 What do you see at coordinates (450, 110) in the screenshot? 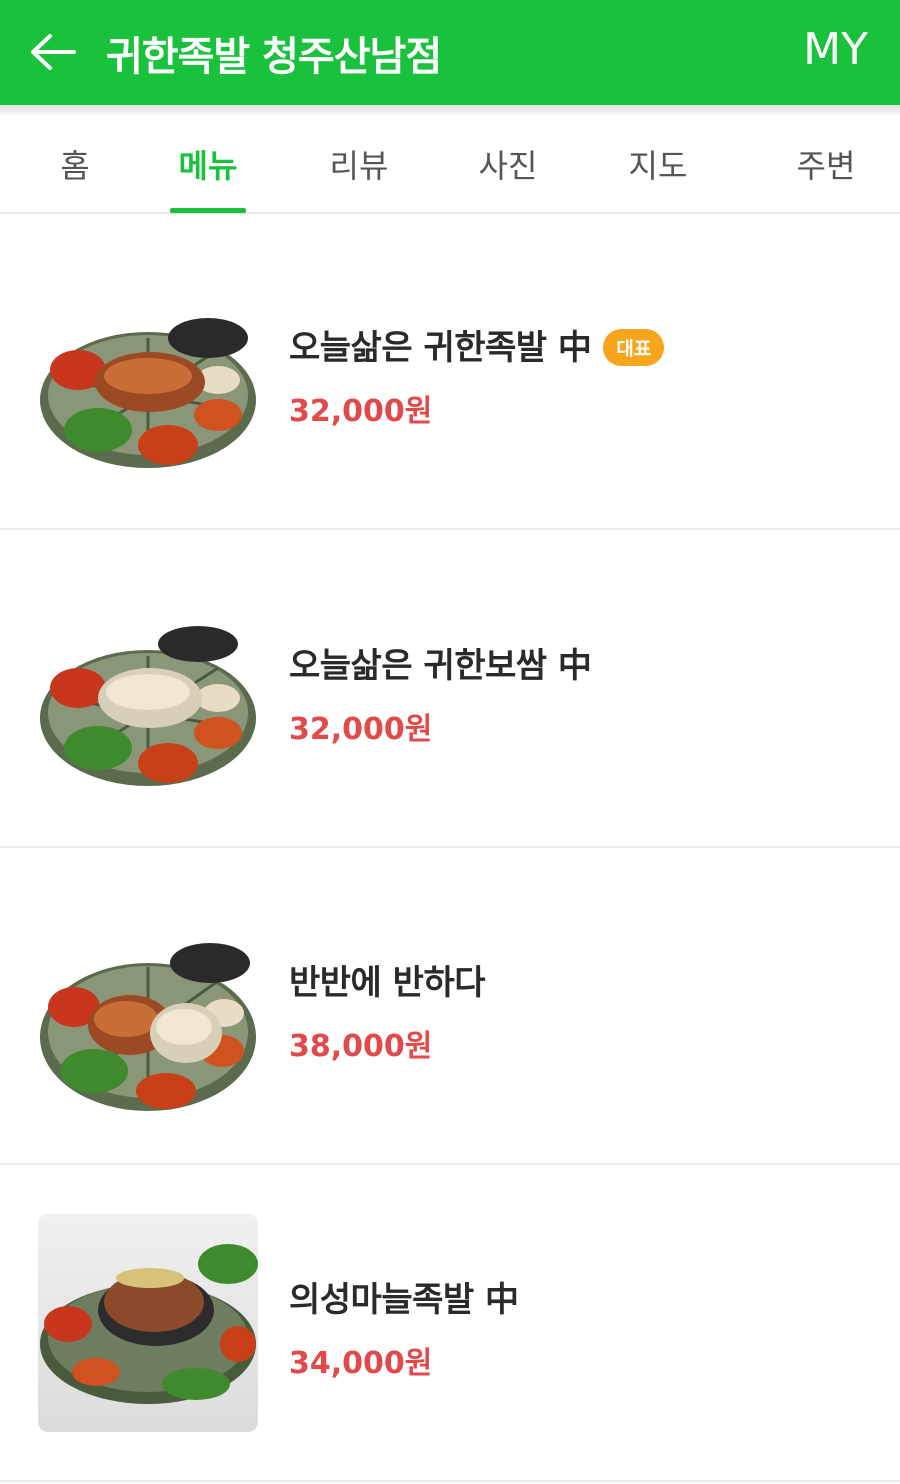
I see `header-divider` at bounding box center [450, 110].